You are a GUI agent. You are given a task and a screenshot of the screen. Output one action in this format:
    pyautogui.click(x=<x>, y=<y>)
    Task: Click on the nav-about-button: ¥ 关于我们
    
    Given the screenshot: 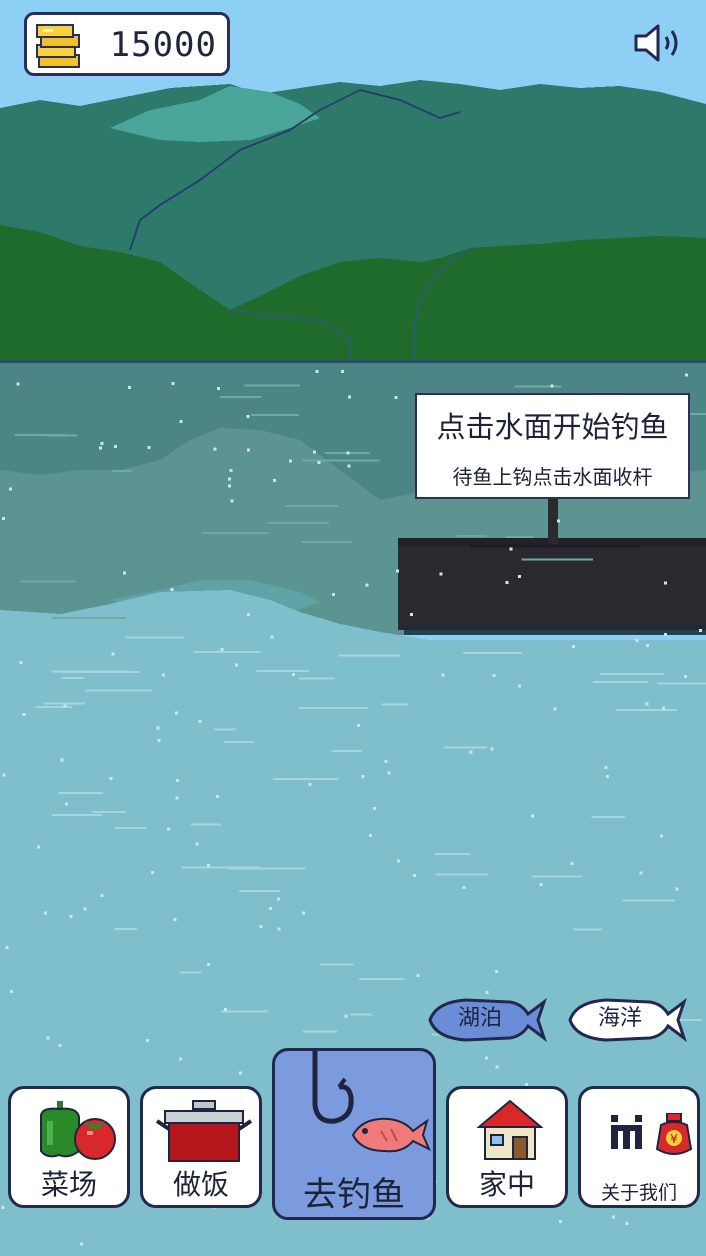 What is the action you would take?
    pyautogui.click(x=639, y=1147)
    